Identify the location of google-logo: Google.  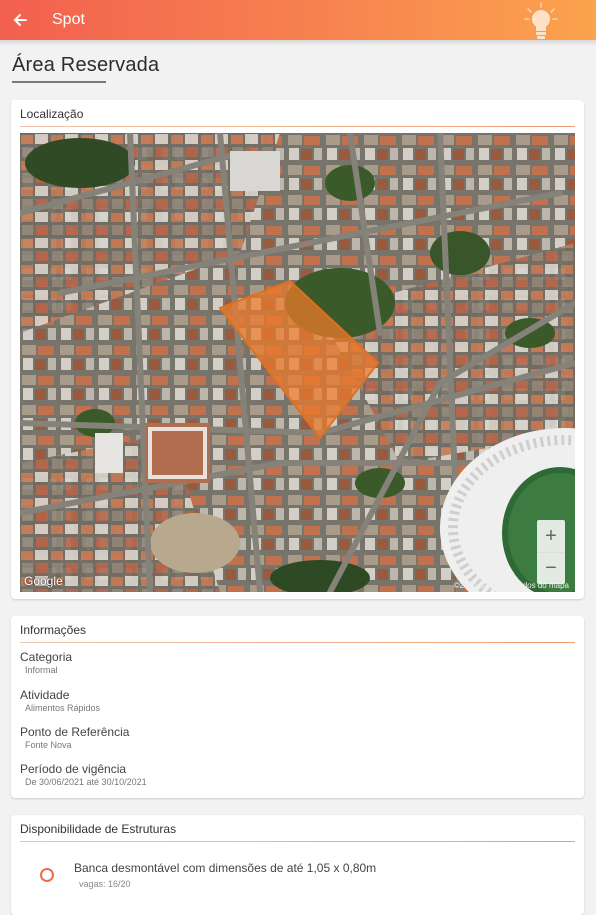
(43, 581).